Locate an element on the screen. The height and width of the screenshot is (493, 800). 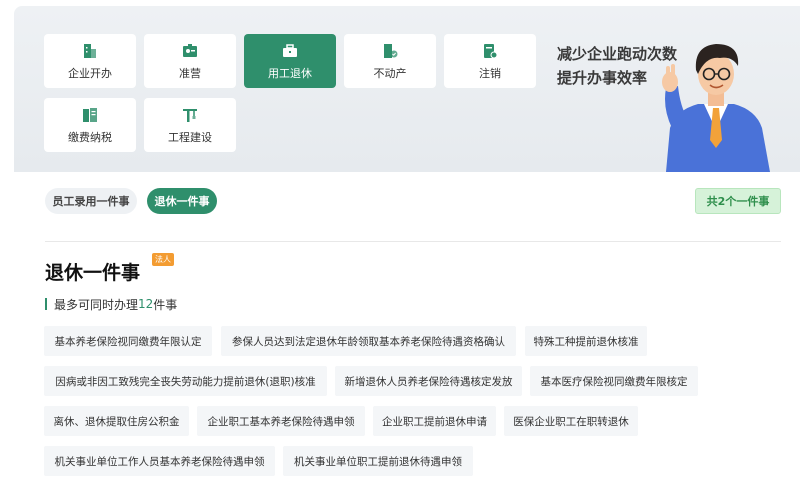
category-label: 注销 is located at coordinates (490, 73).